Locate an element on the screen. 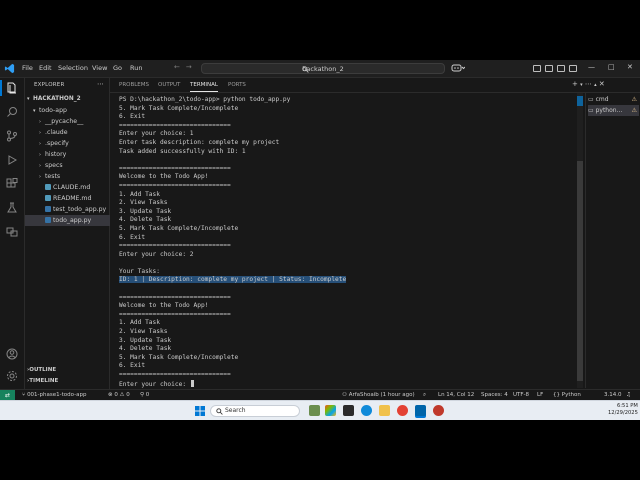 Image resolution: width=640 pixels, height=480 pixels. terminal-scrollbar is located at coordinates (580, 240).